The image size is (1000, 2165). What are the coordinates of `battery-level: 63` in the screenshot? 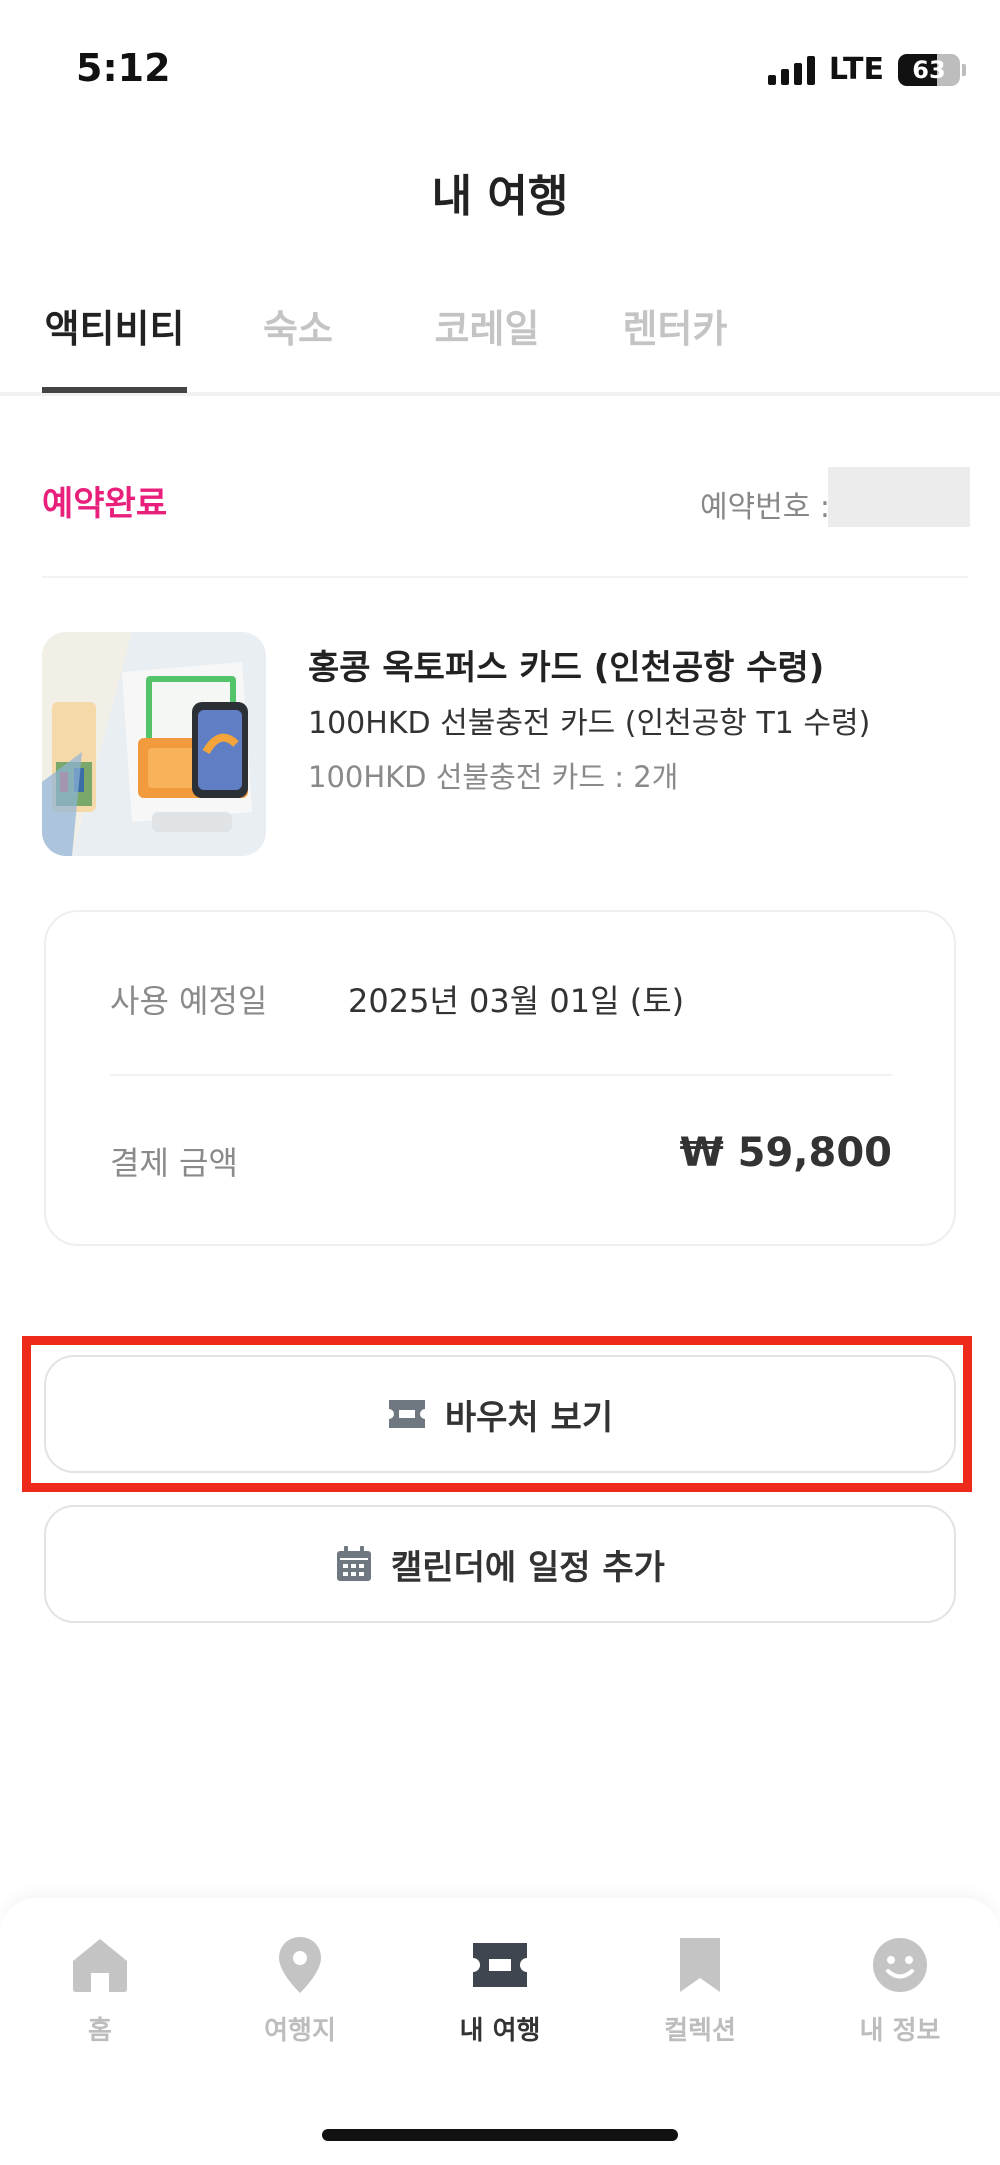 It's located at (929, 69).